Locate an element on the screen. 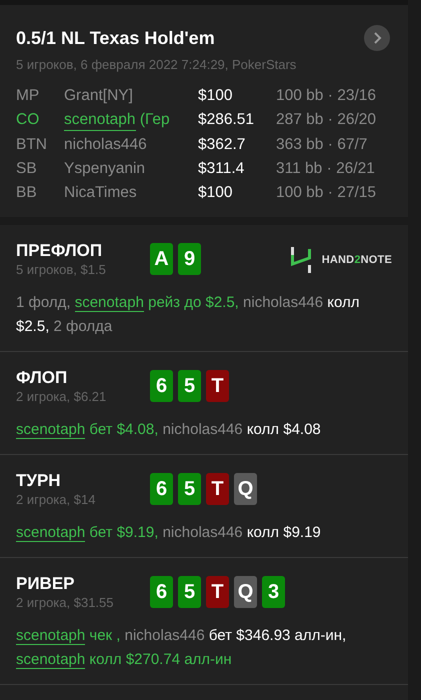 This screenshot has height=700, width=421. card: 9 is located at coordinates (189, 259).